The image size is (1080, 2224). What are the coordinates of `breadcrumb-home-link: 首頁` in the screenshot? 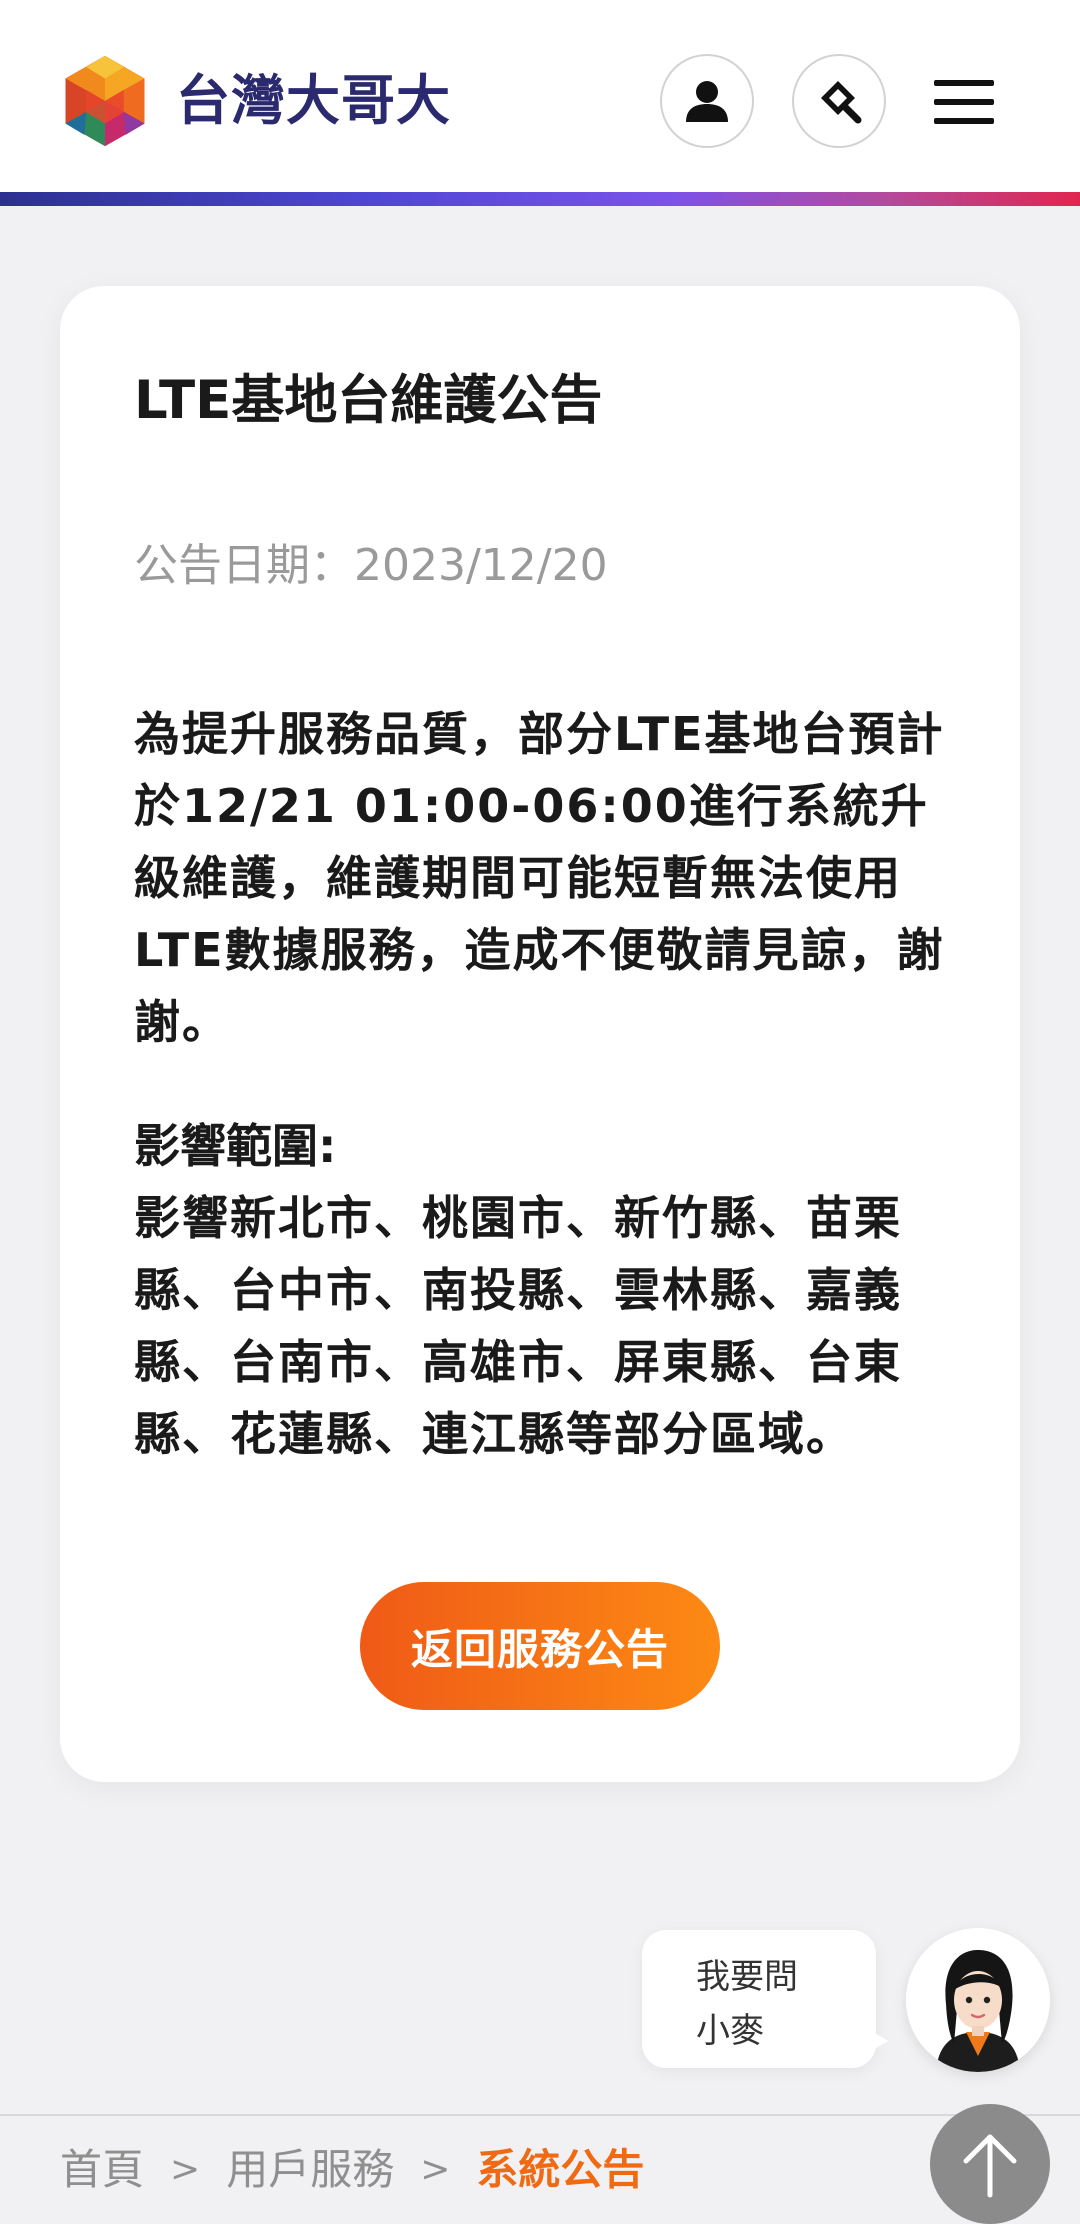 It's located at (102, 2170).